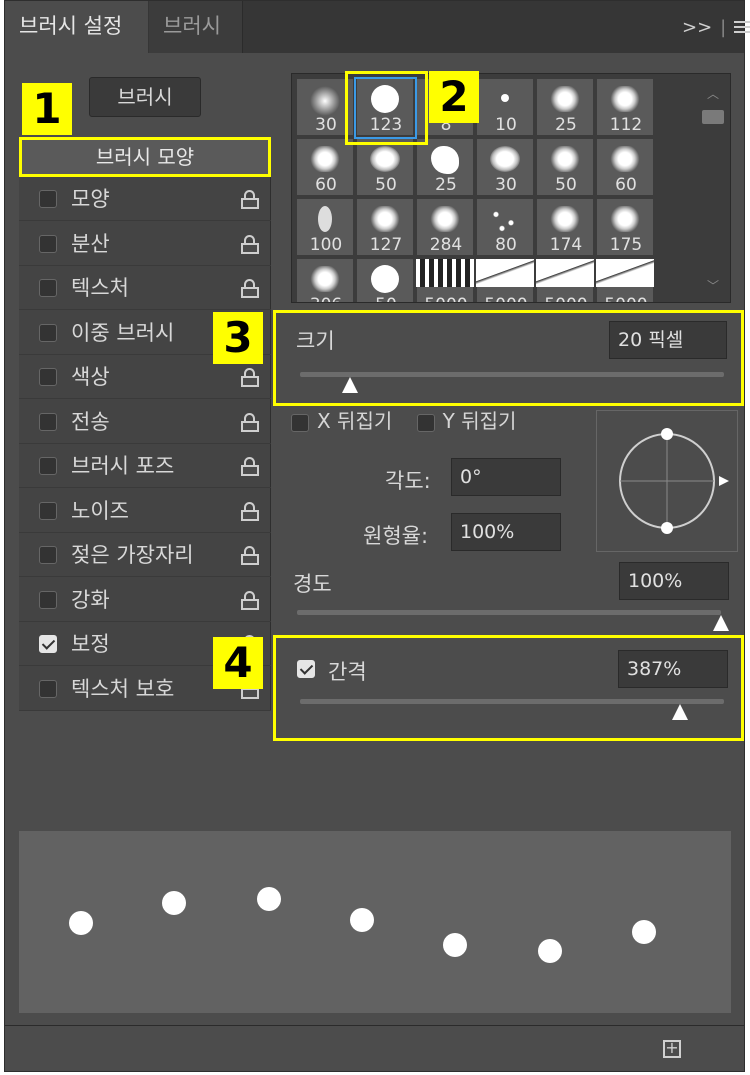 The height and width of the screenshot is (1075, 750). What do you see at coordinates (713, 117) in the screenshot?
I see `scroll-thumb` at bounding box center [713, 117].